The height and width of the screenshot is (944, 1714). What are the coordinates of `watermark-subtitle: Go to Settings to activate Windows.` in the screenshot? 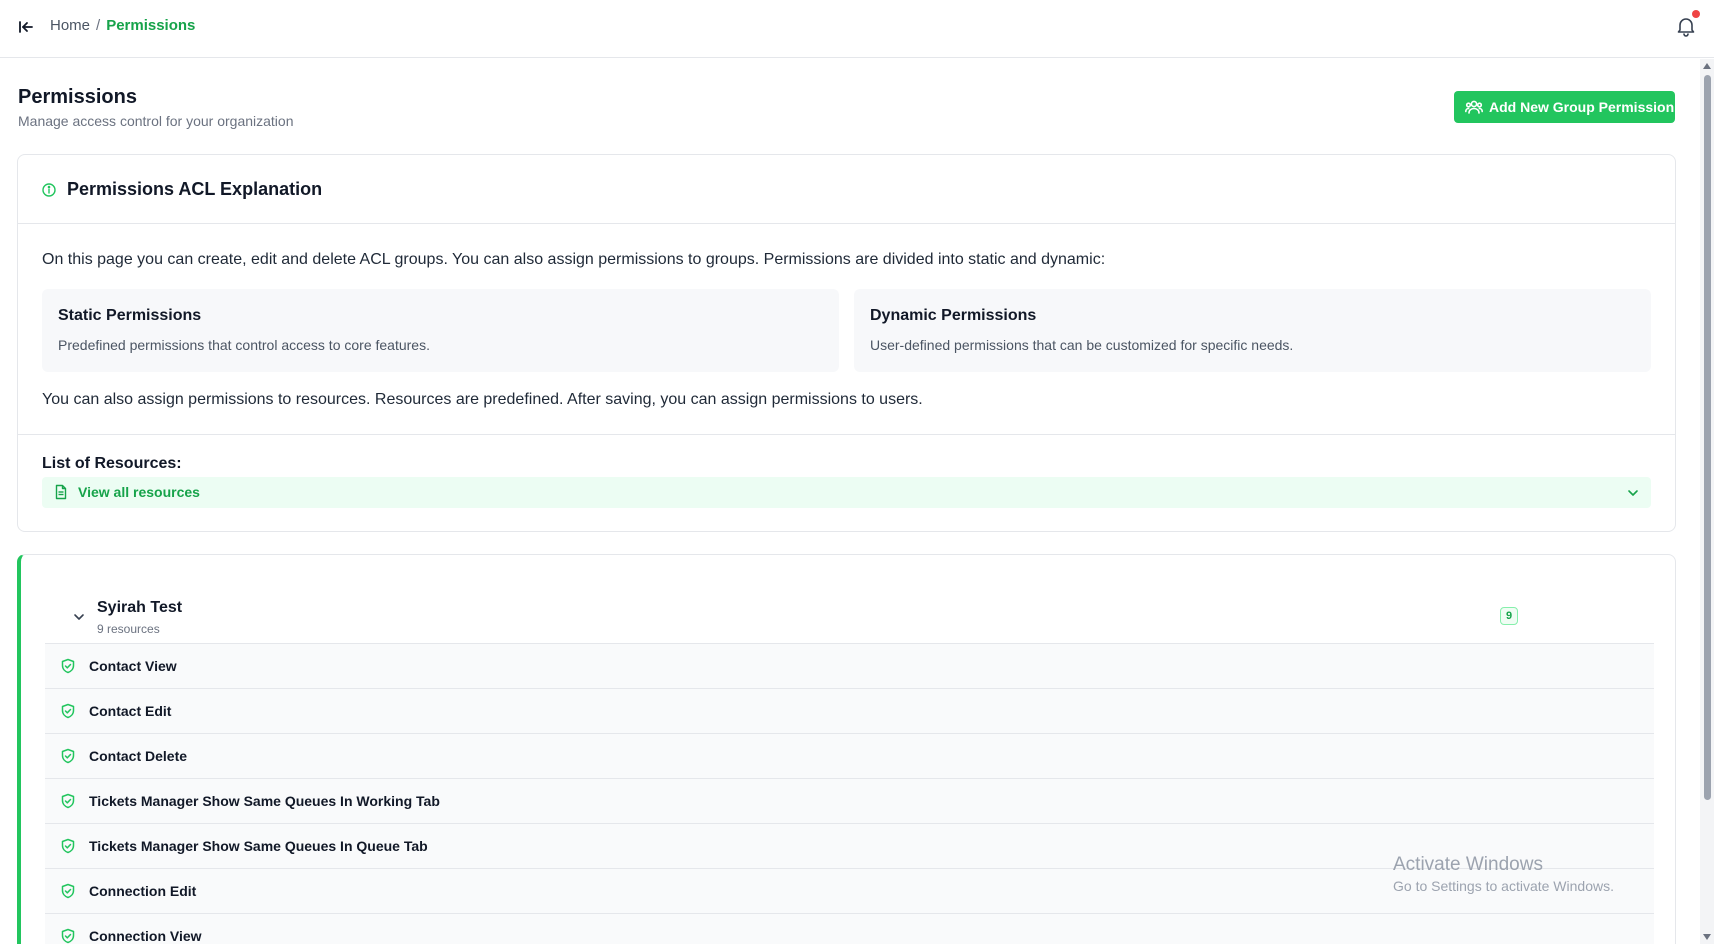 It's located at (1503, 886).